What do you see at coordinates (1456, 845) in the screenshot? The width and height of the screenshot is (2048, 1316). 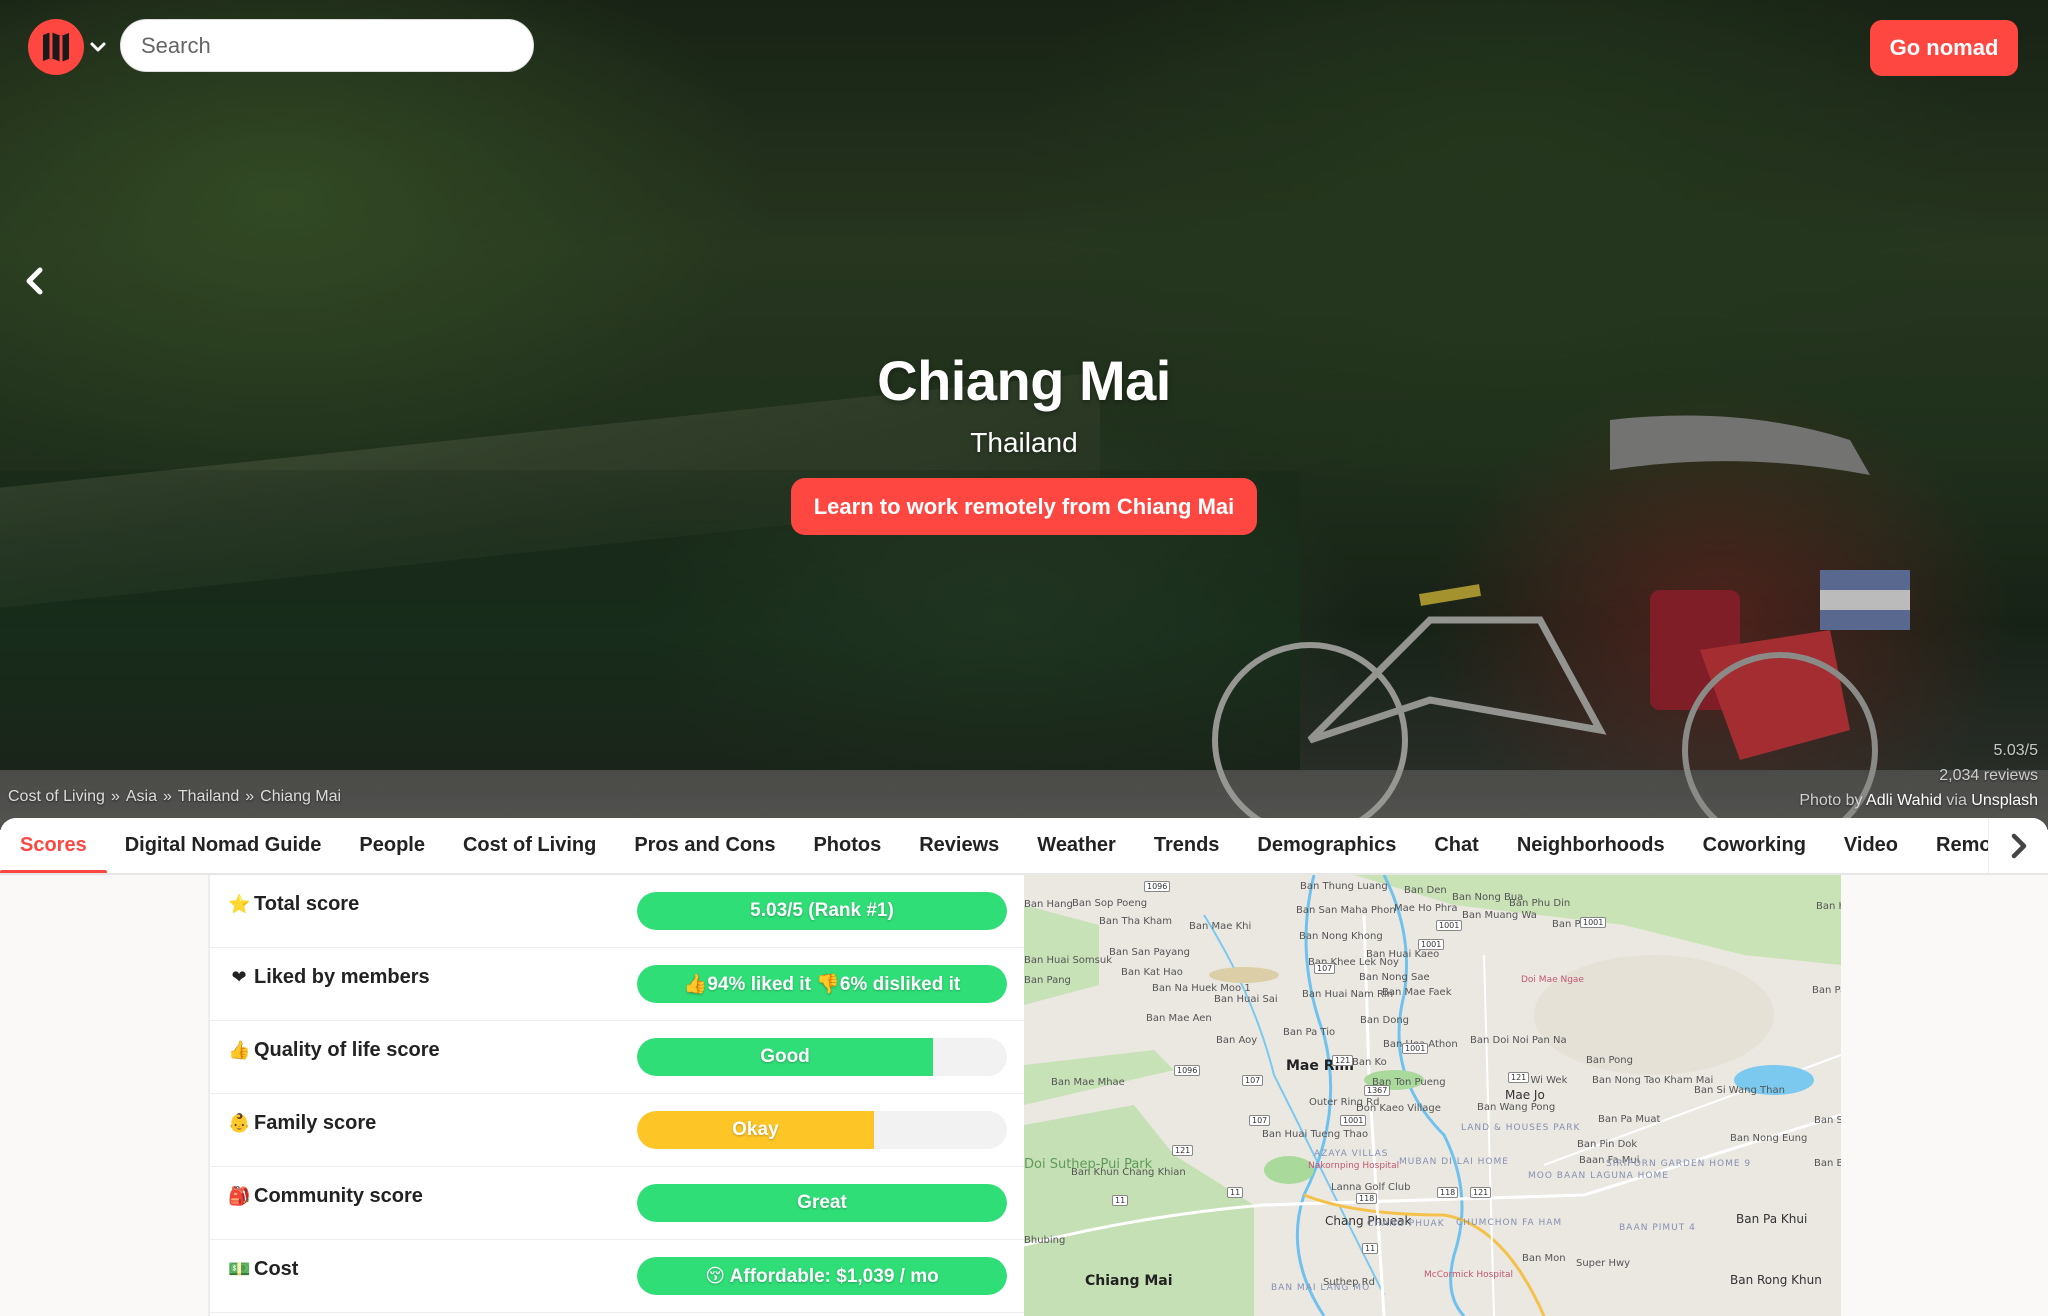 I see `tab-chat: Chat` at bounding box center [1456, 845].